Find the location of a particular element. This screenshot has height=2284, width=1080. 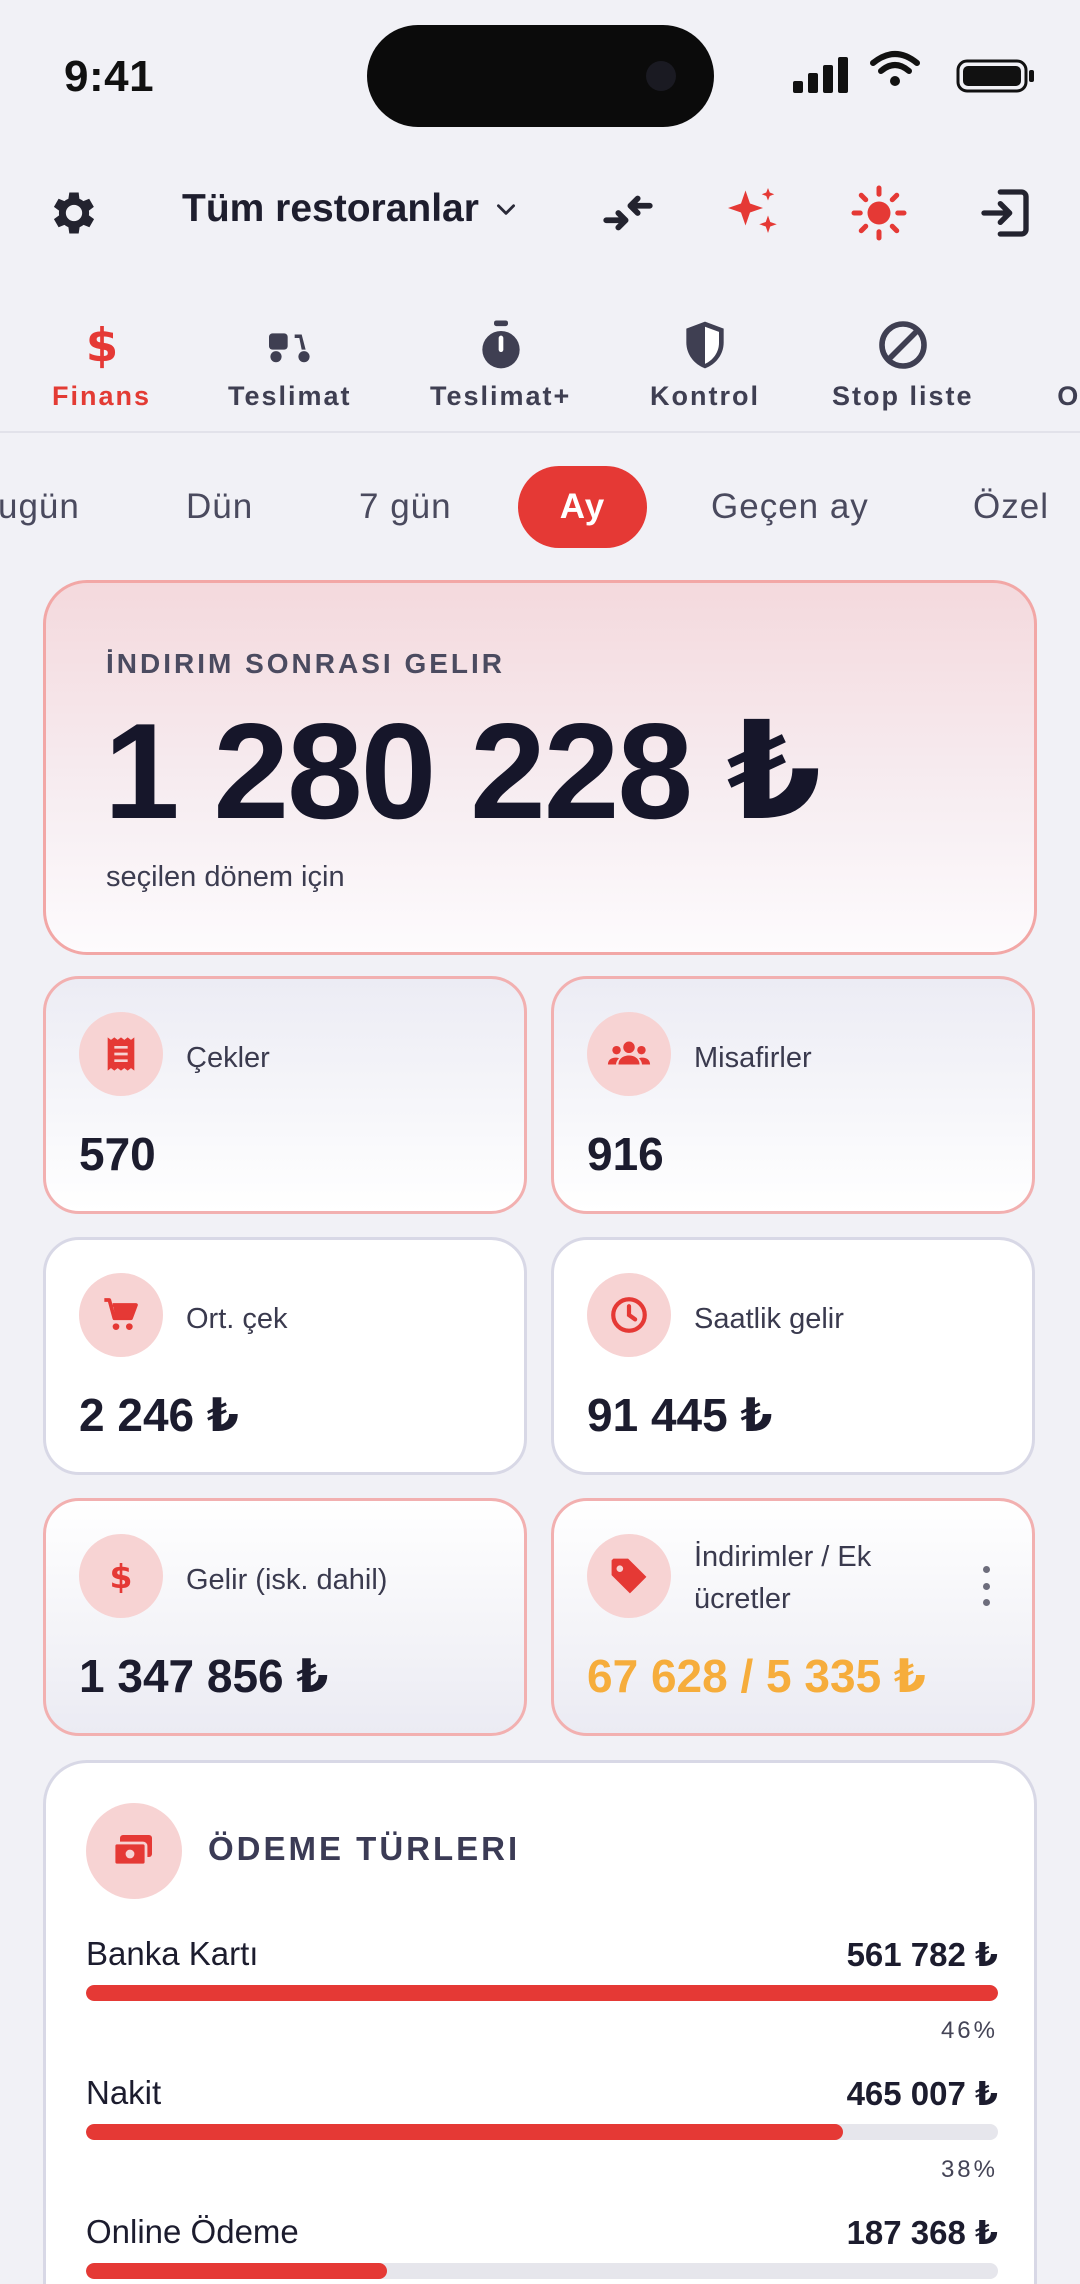

period-selector: ugün Dün 7 gün Ay Geçen ay Özel is located at coordinates (540, 508).